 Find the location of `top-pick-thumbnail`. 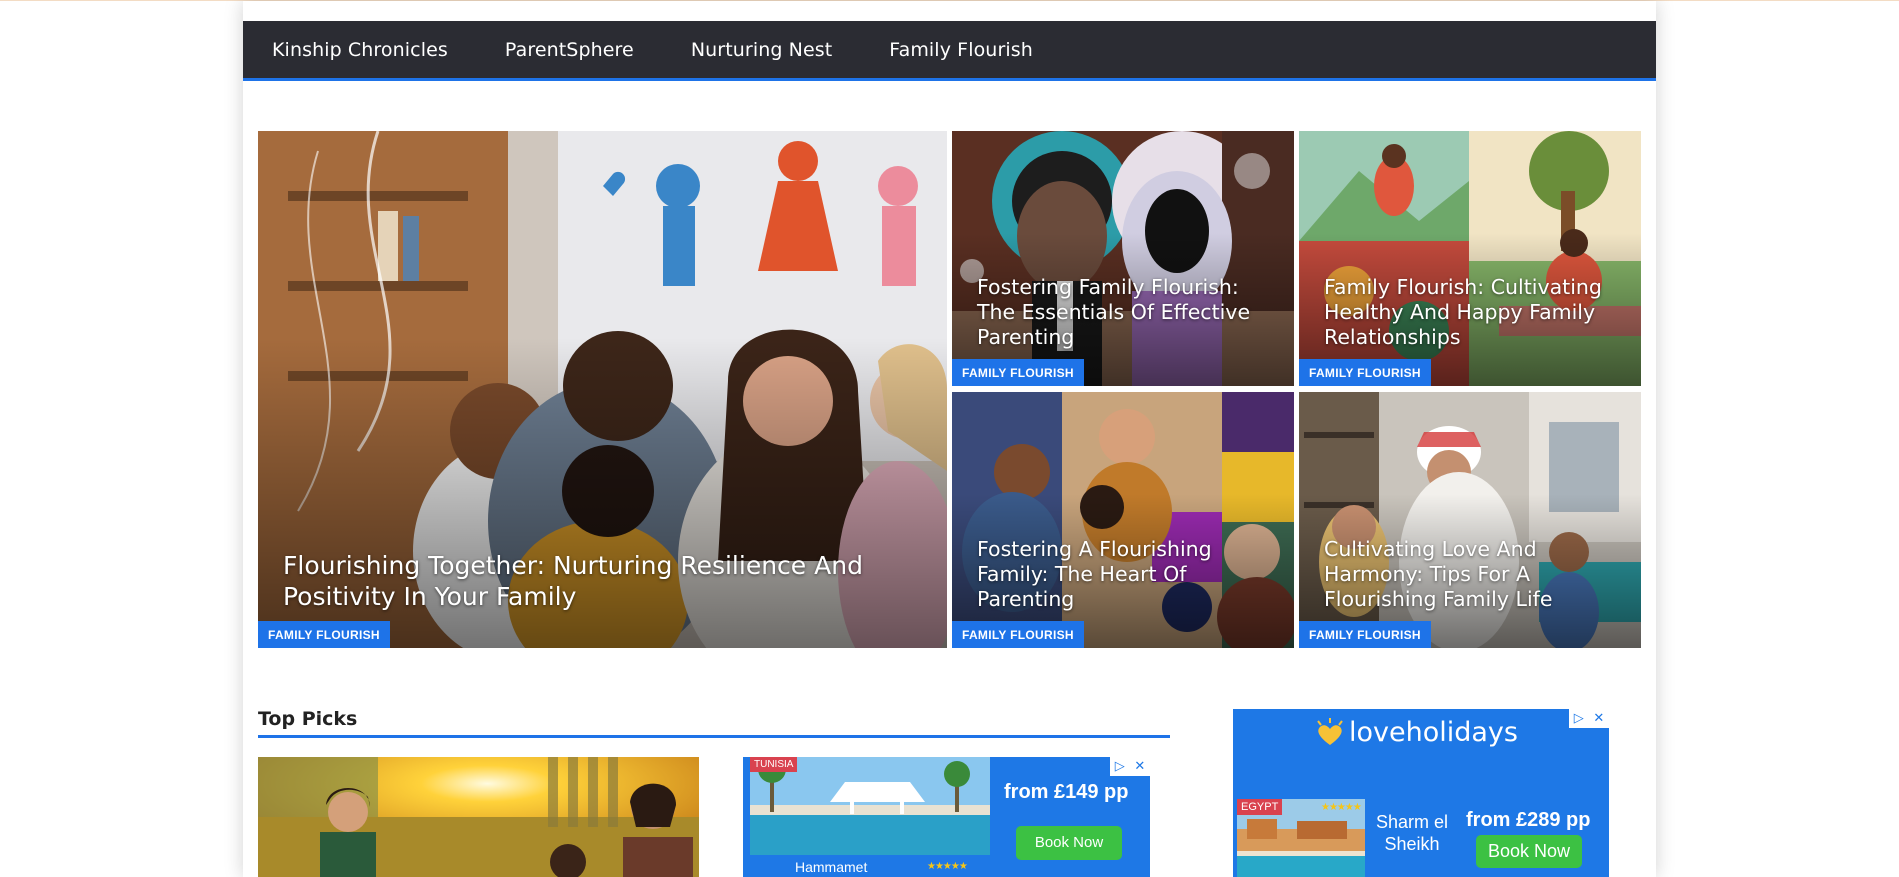

top-pick-thumbnail is located at coordinates (478, 817).